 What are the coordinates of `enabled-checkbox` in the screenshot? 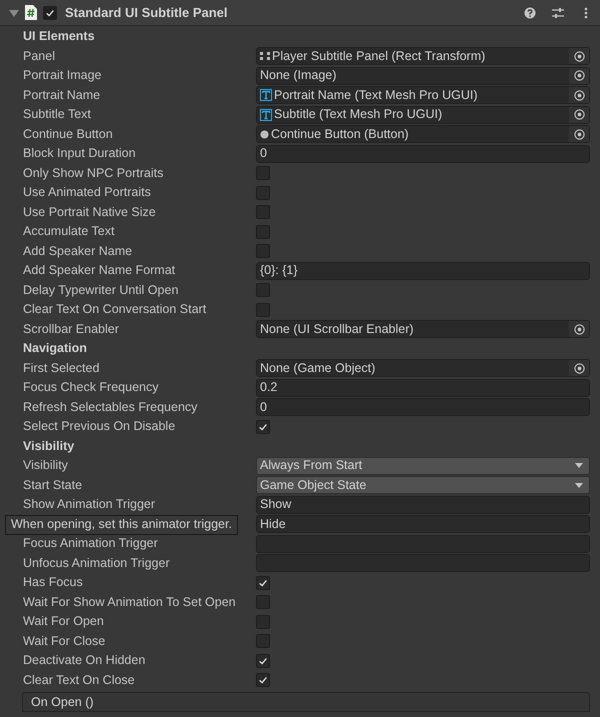 It's located at (50, 13).